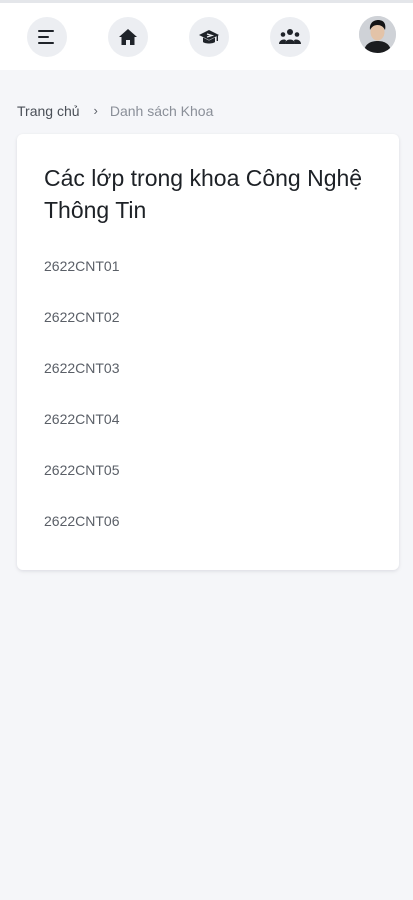 Image resolution: width=413 pixels, height=900 pixels. Describe the element at coordinates (95, 110) in the screenshot. I see `chevron-right-icon: ›` at that location.